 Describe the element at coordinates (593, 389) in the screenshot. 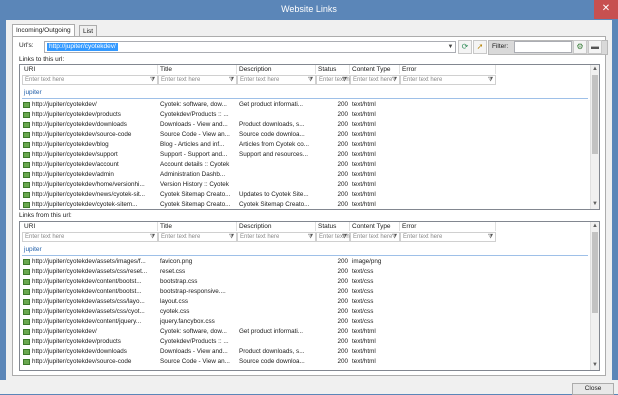

I see `close-button: Close` at that location.